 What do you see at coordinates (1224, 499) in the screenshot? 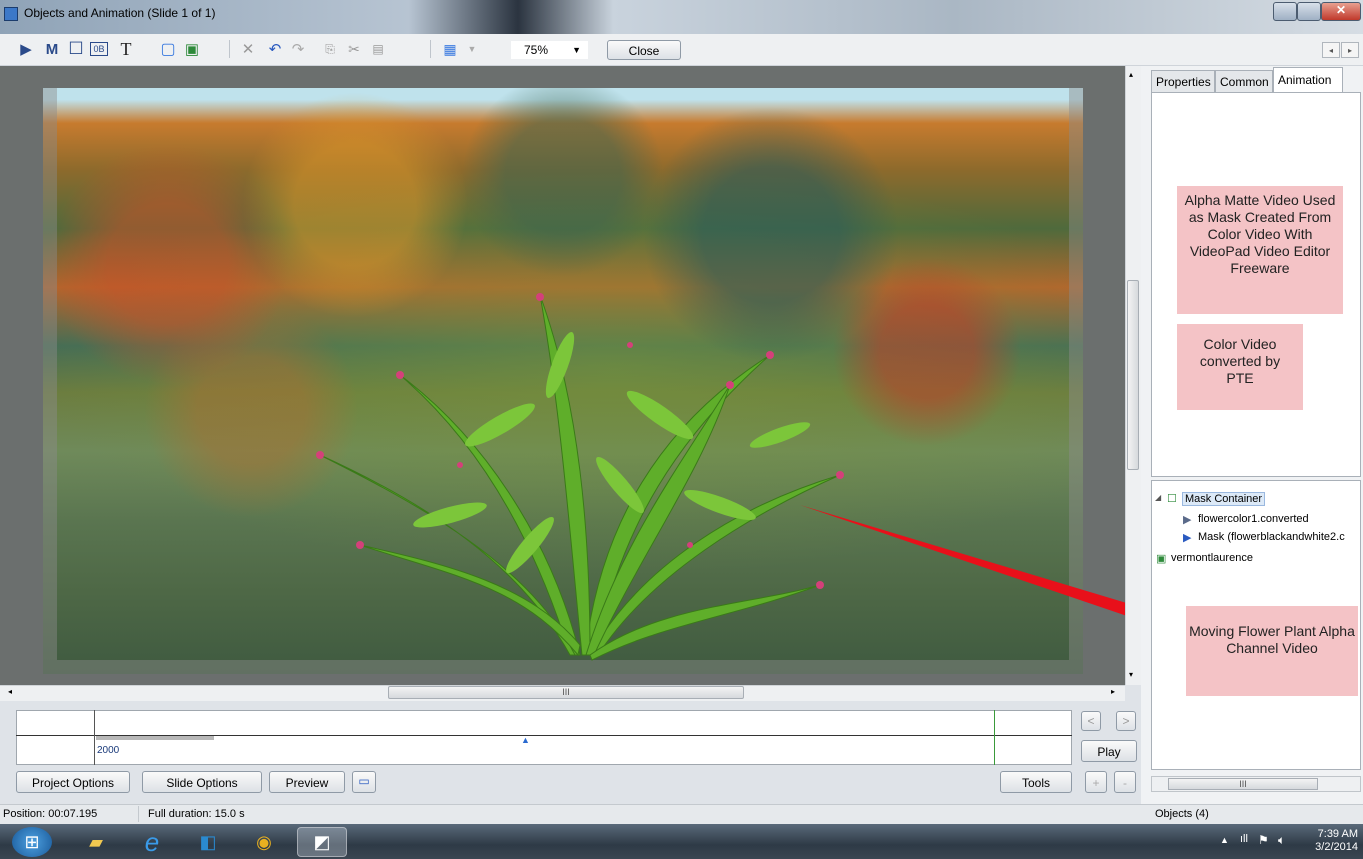
I see `tree-item-mask-container: Mask Container` at bounding box center [1224, 499].